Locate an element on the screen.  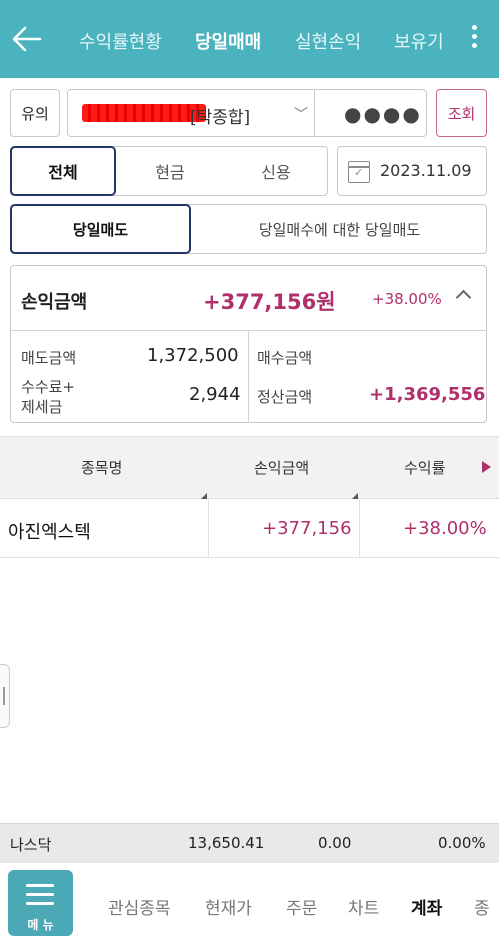
nav-more: 종 is located at coordinates (482, 906).